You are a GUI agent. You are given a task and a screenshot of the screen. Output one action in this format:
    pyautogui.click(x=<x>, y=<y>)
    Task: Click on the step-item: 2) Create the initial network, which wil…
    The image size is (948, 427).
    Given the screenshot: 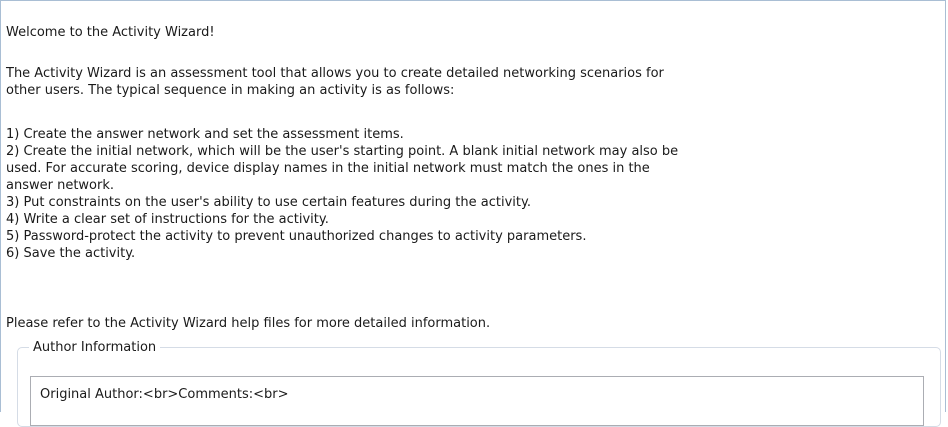 What is the action you would take?
    pyautogui.click(x=342, y=168)
    